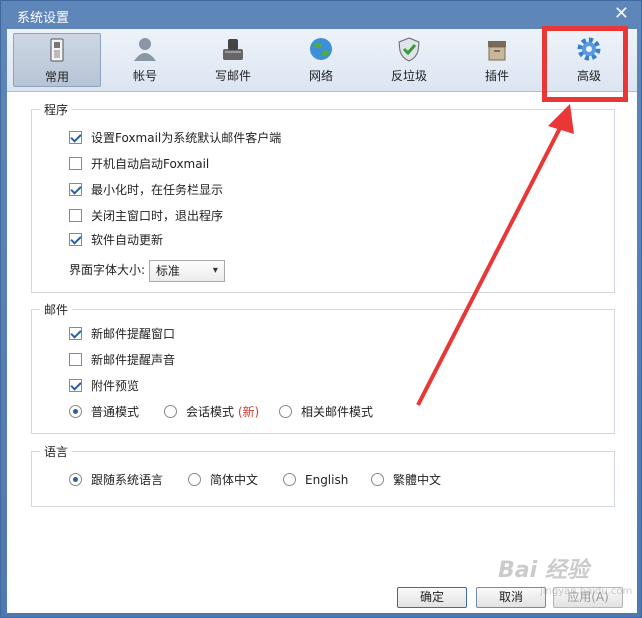  What do you see at coordinates (586, 591) in the screenshot?
I see `watermark-url: jingyan.baidu.com` at bounding box center [586, 591].